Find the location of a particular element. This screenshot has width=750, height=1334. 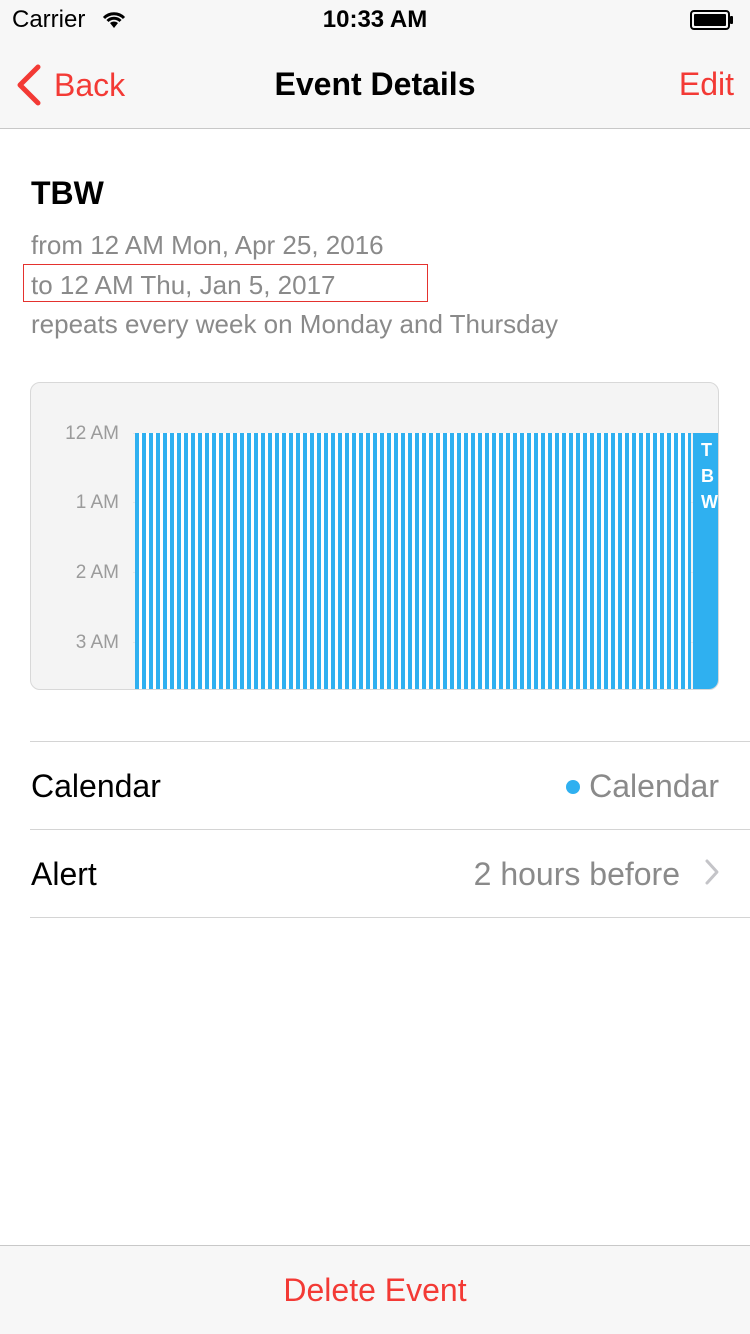

delete-event-button: Delete Event is located at coordinates (375, 1290).